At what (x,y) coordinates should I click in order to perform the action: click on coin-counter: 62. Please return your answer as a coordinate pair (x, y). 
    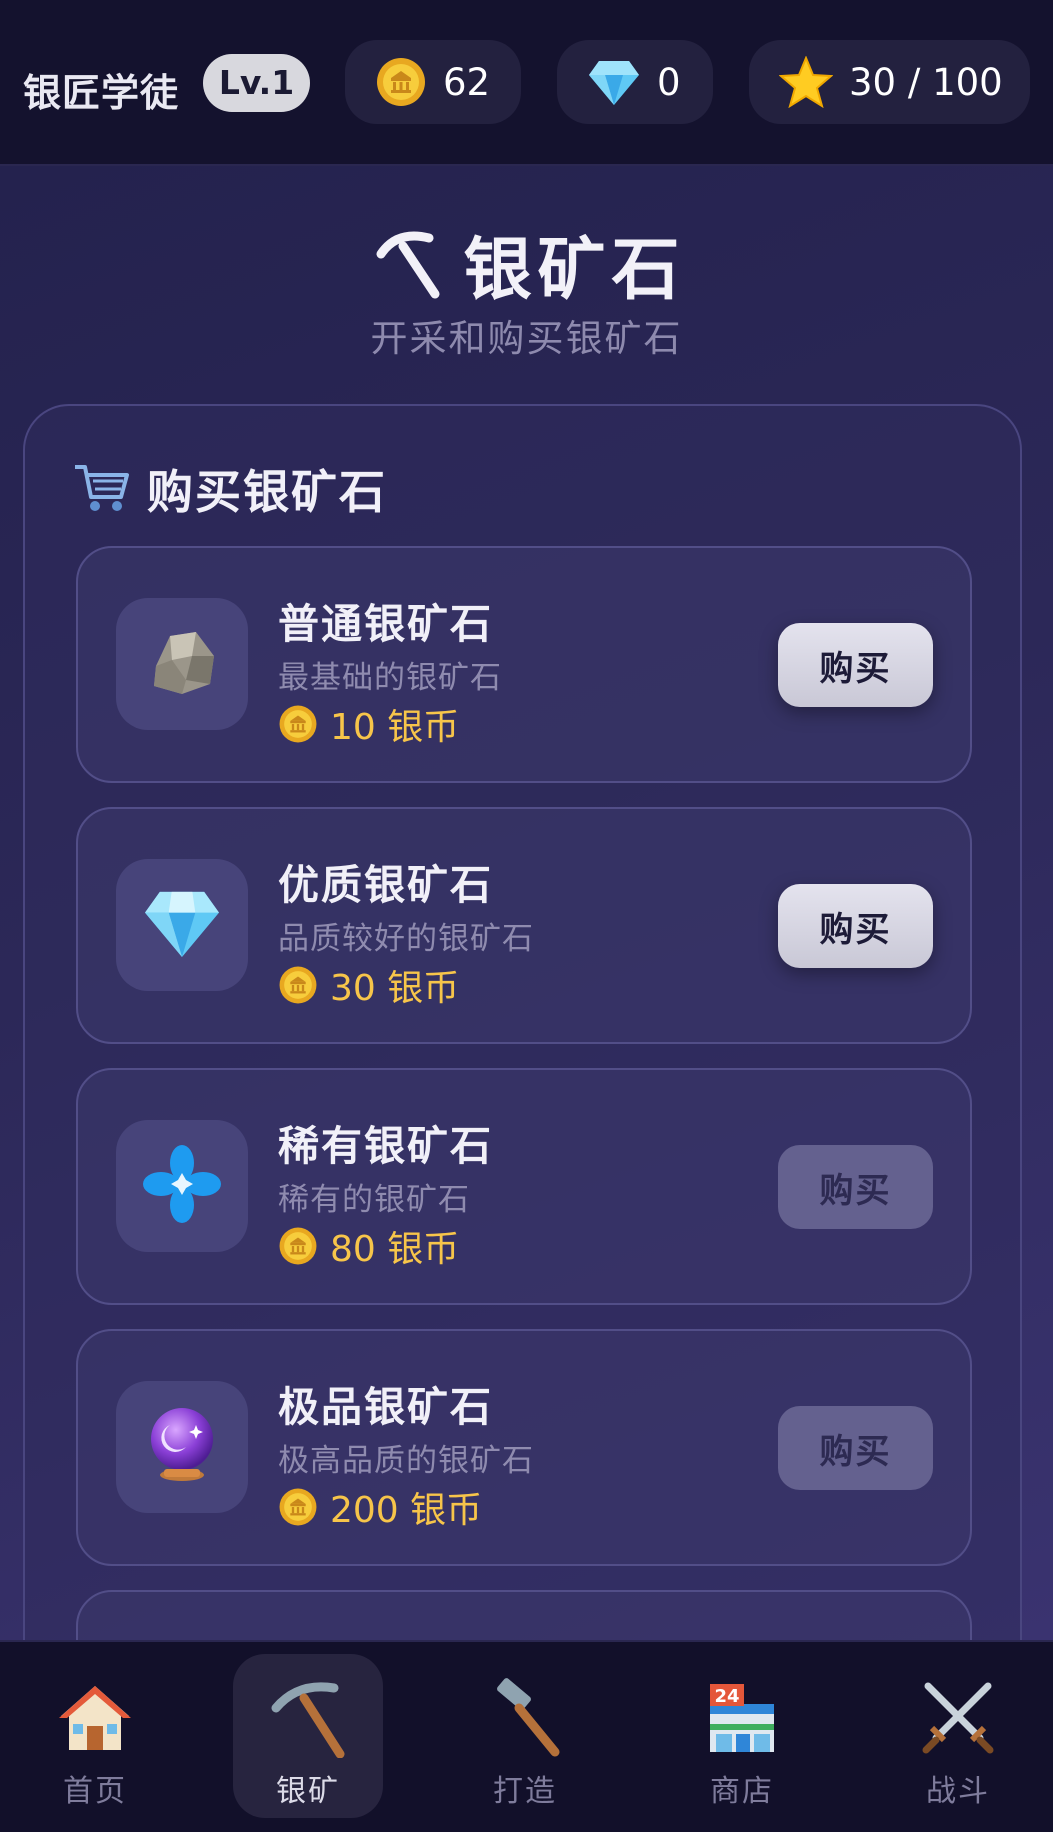
    Looking at the image, I should click on (433, 82).